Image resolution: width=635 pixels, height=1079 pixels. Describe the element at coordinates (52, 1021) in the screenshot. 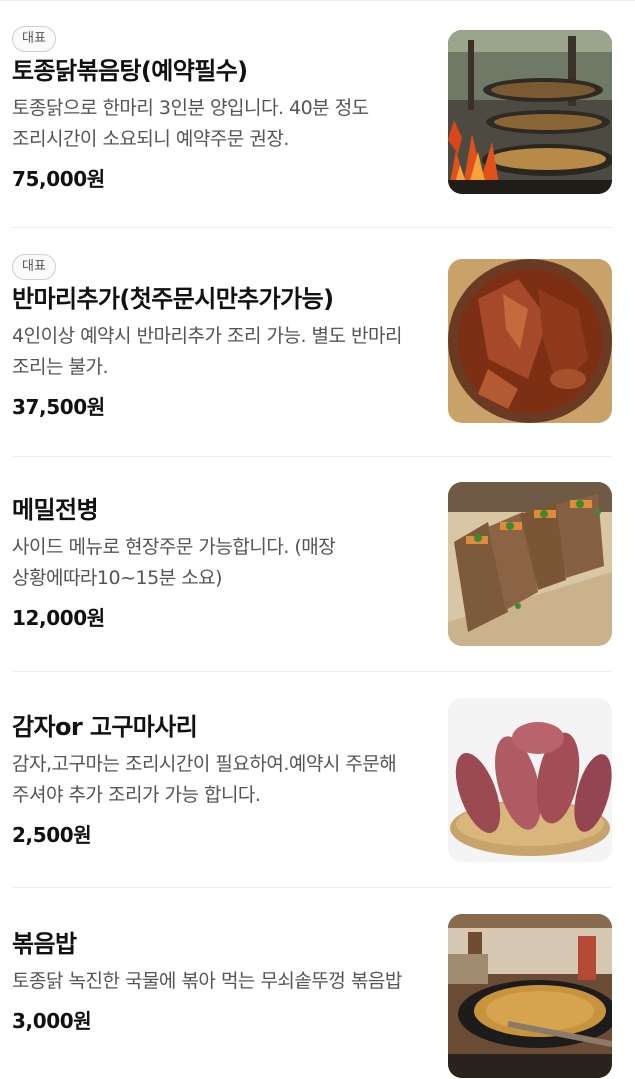

I see `menu-item-price: 3,000원` at that location.